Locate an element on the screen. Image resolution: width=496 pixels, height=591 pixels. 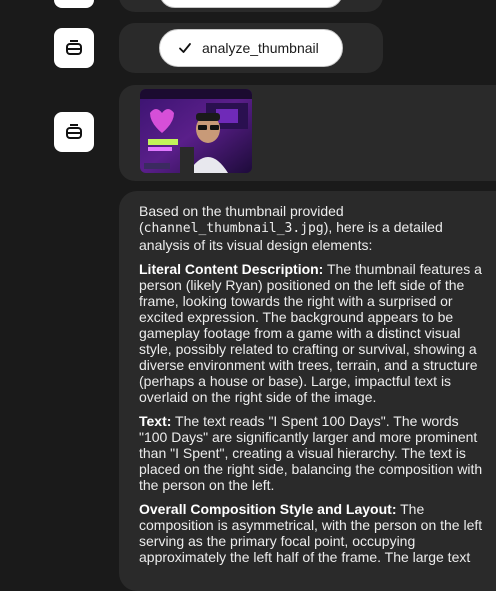
check-icon is located at coordinates (185, 48).